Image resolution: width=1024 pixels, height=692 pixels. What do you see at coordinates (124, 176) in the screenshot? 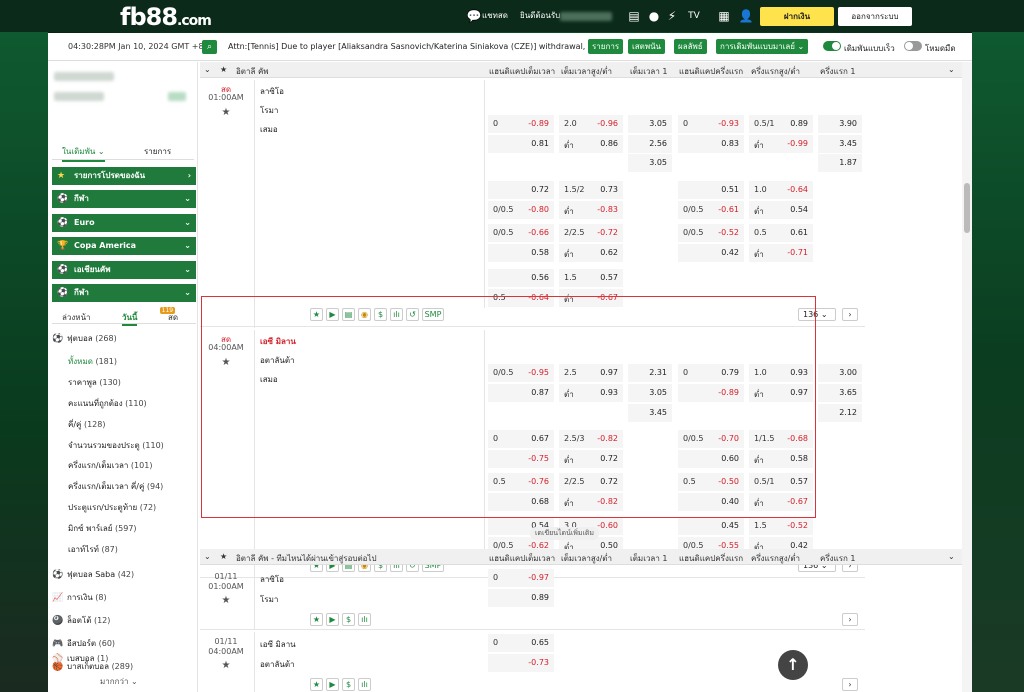
I see `sidebar-favorites: ★ รายการโปรดของฉัน ›` at bounding box center [124, 176].